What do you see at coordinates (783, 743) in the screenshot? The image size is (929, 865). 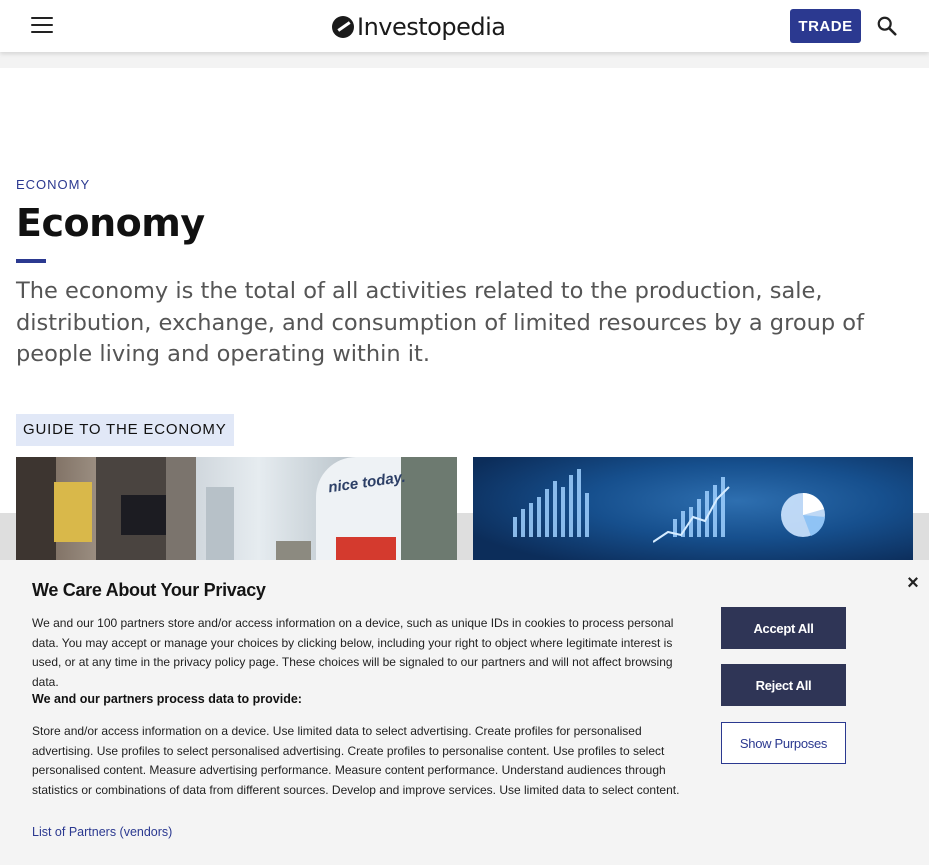 I see `show-purposes-button: Show Purposes` at bounding box center [783, 743].